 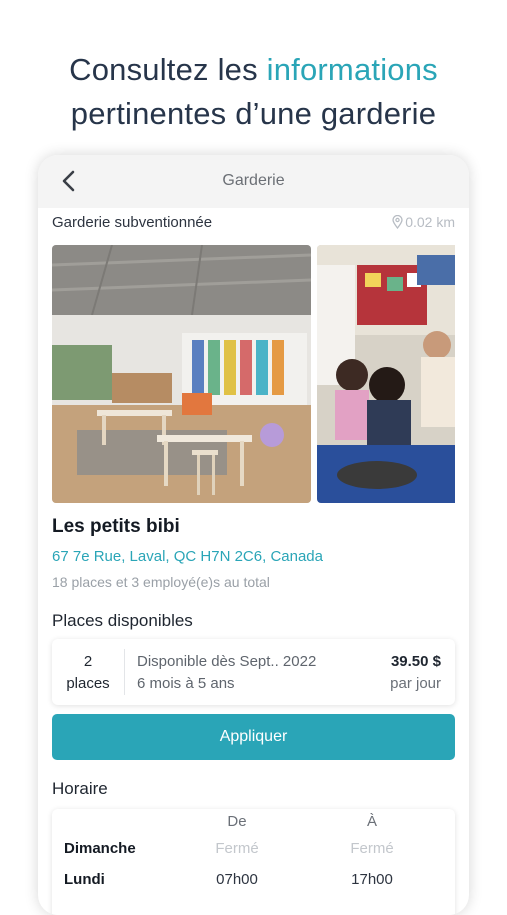 I want to click on headline-prefix: Consultez les, so click(x=168, y=69).